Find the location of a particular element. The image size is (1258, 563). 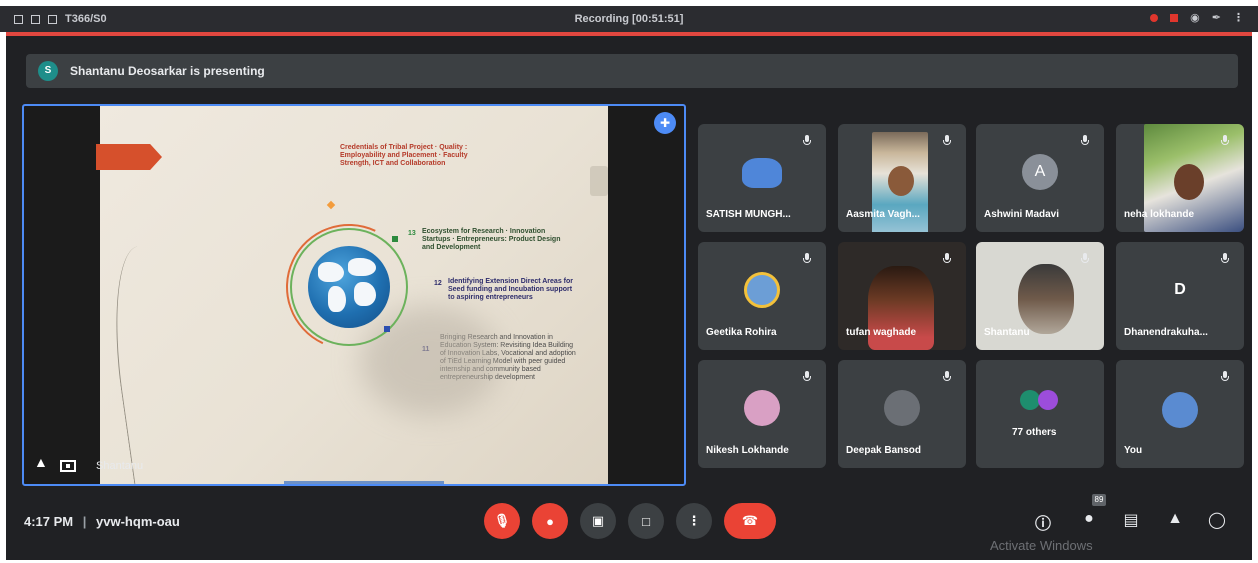

participant-name: Geetika Rohira is located at coordinates (741, 332).